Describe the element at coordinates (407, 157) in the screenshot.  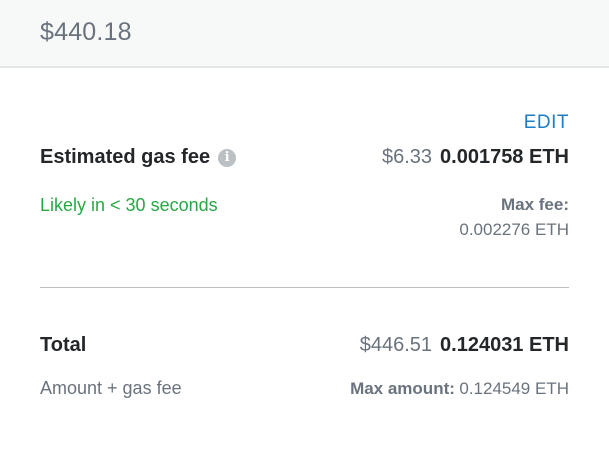
I see `gas-fee-fiat: $6.33` at that location.